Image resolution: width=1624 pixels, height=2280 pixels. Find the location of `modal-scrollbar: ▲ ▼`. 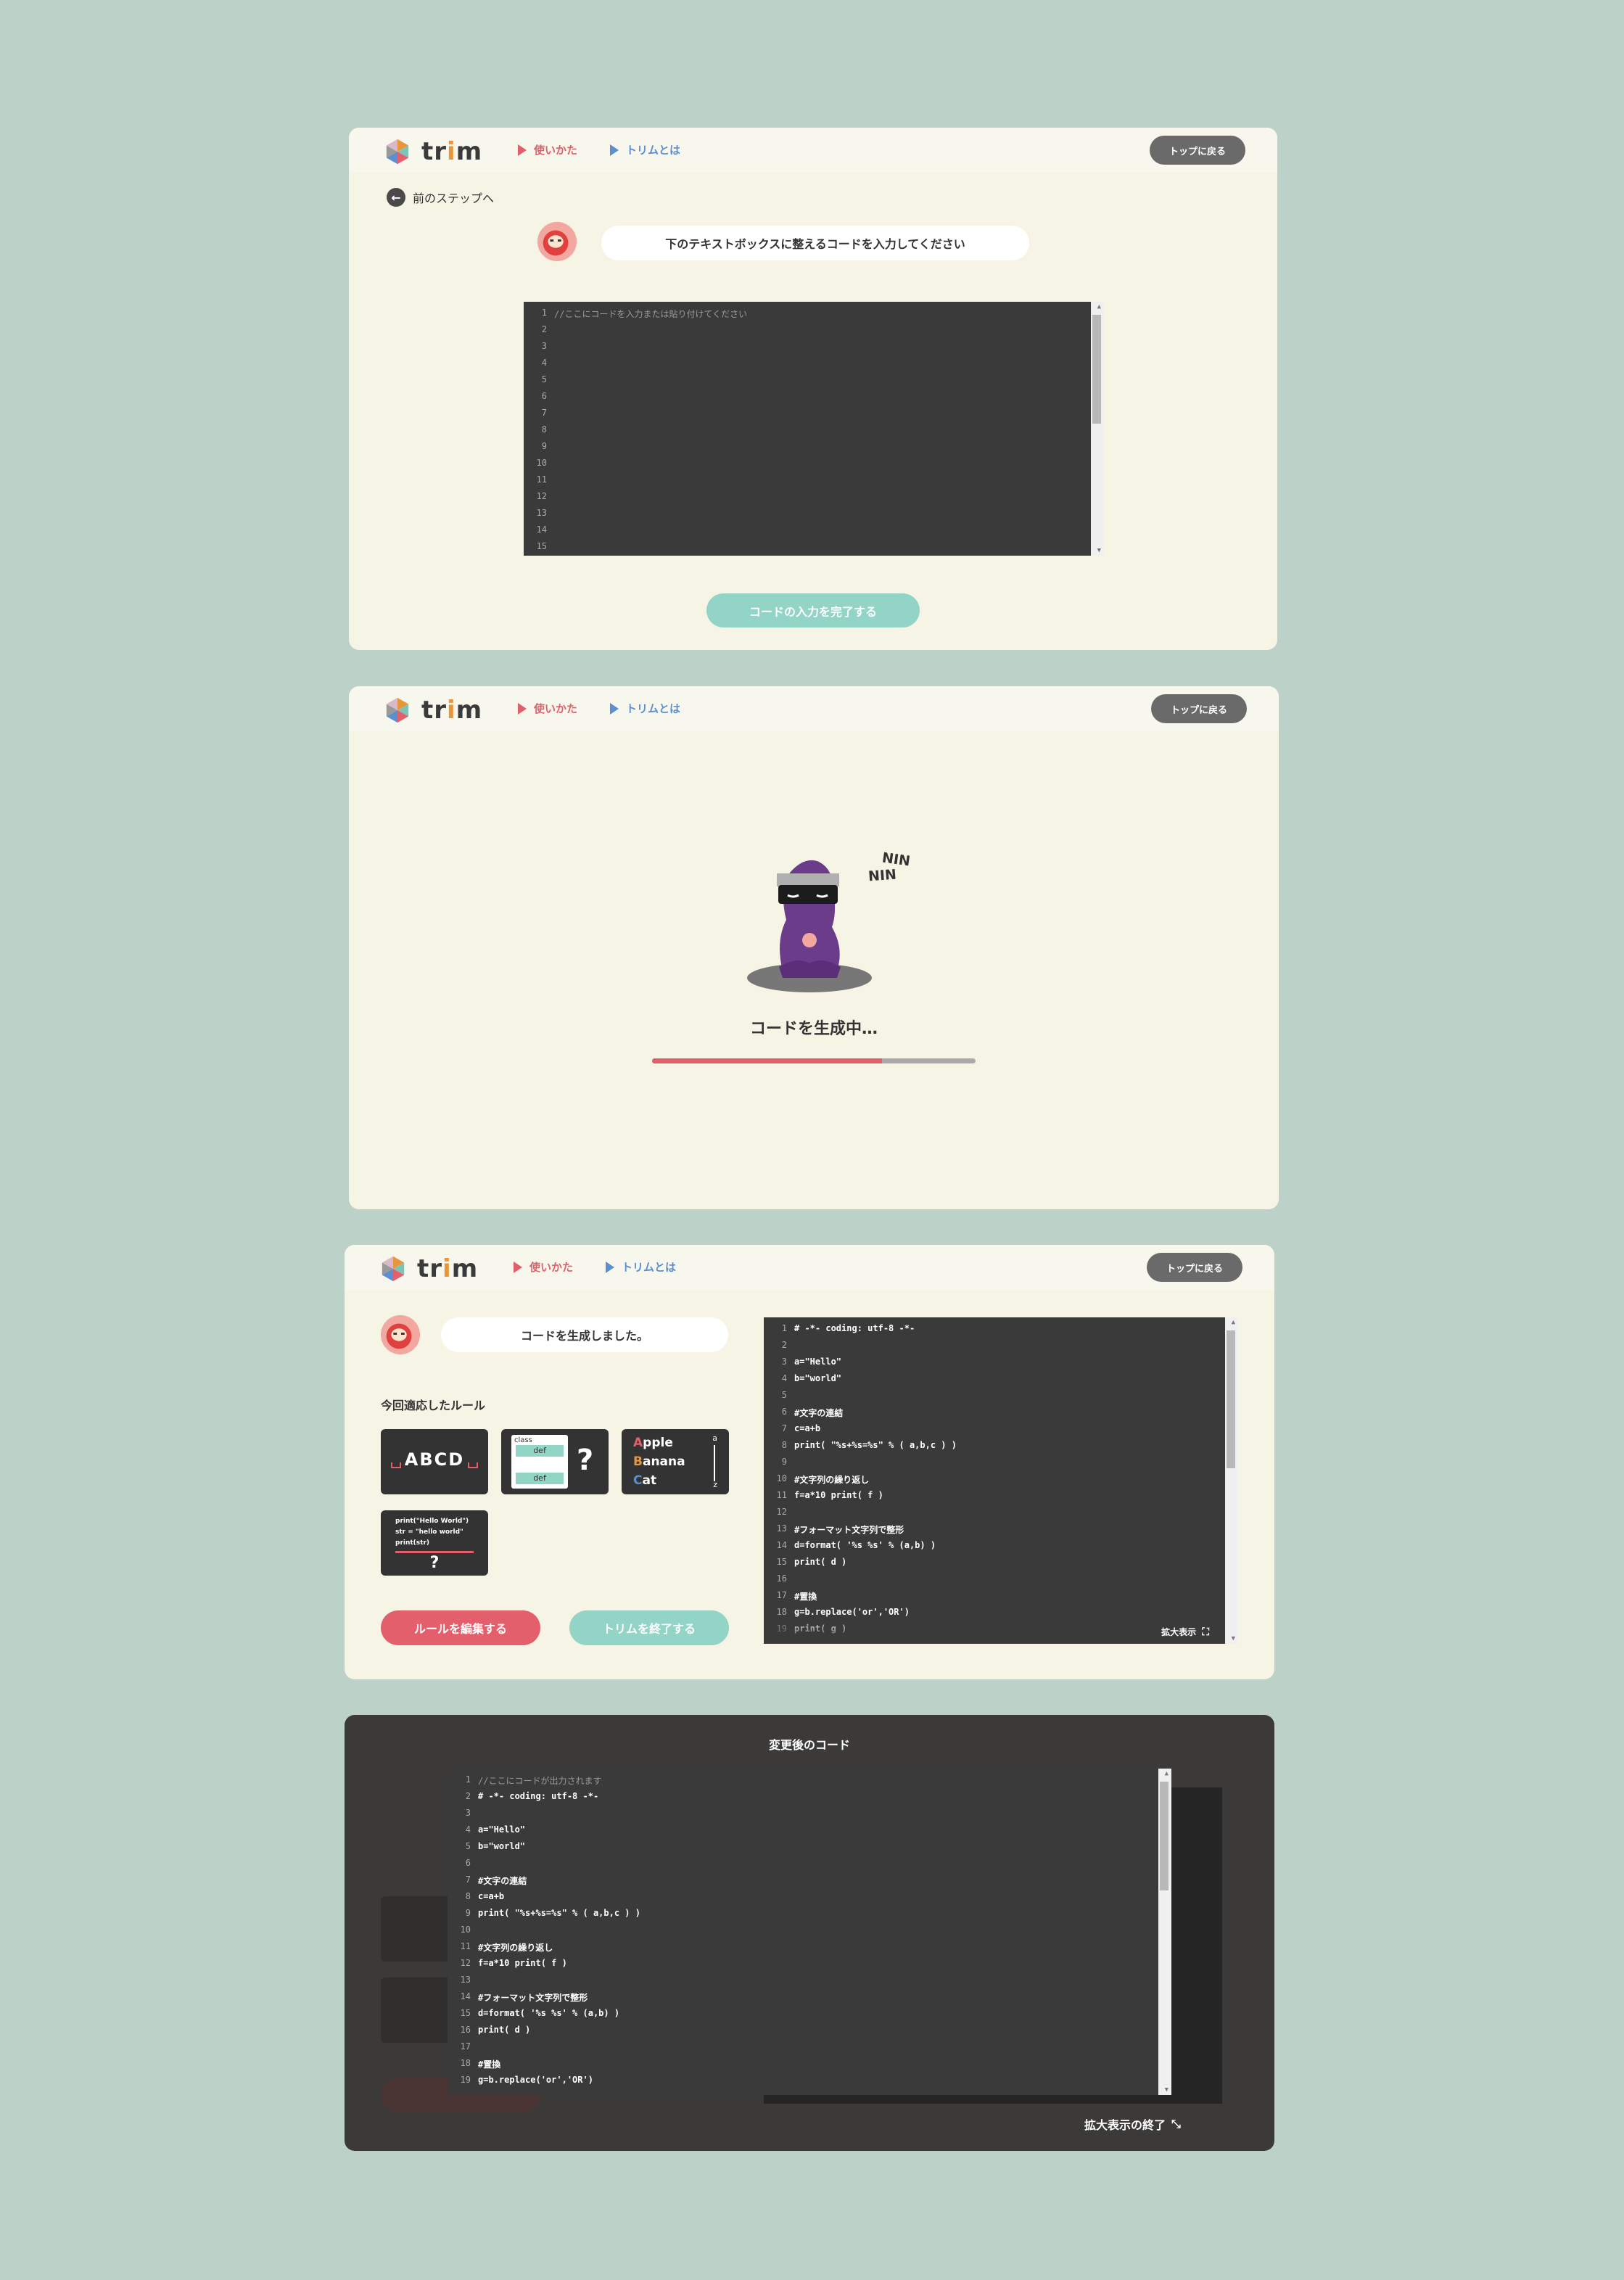

modal-scrollbar: ▲ ▼ is located at coordinates (1165, 1932).